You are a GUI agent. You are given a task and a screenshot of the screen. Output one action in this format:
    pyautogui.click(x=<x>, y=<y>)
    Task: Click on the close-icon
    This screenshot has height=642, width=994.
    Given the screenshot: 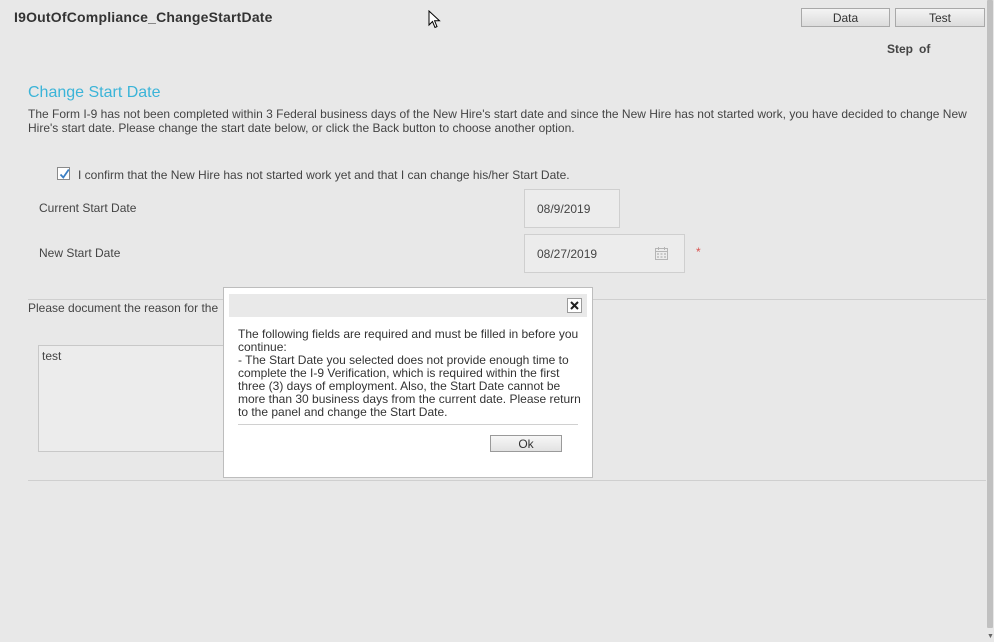 What is the action you would take?
    pyautogui.click(x=574, y=305)
    